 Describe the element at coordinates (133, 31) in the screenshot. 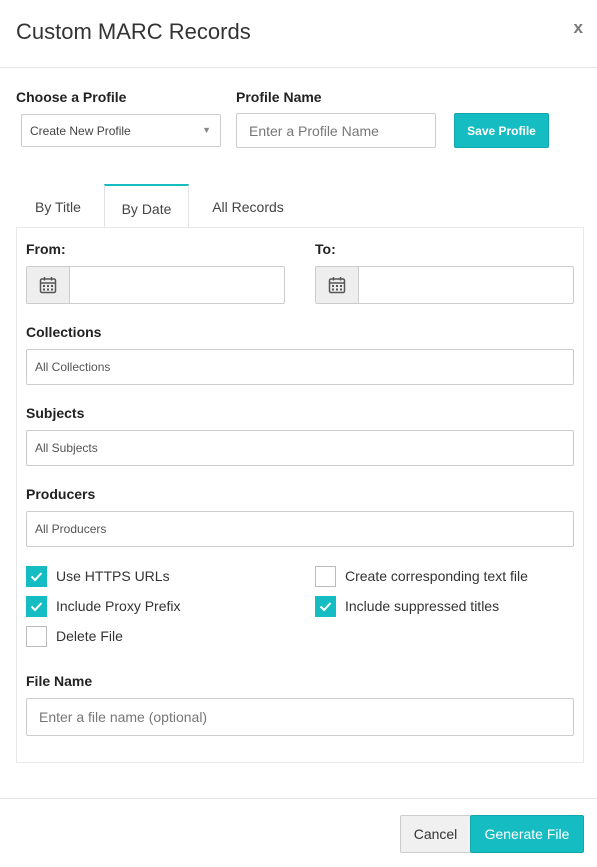

I see `dialog-title: Custom MARC Records` at that location.